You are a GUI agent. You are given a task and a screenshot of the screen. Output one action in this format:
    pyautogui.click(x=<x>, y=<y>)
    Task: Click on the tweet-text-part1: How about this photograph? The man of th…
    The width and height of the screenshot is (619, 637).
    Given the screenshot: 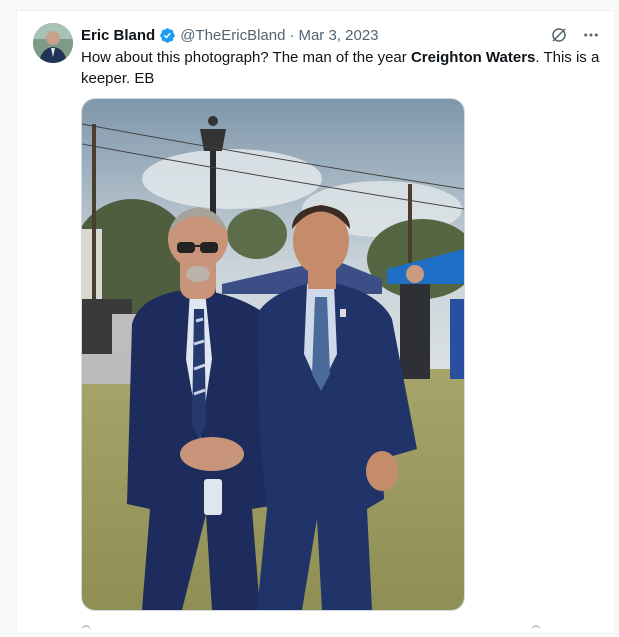 What is the action you would take?
    pyautogui.click(x=246, y=57)
    